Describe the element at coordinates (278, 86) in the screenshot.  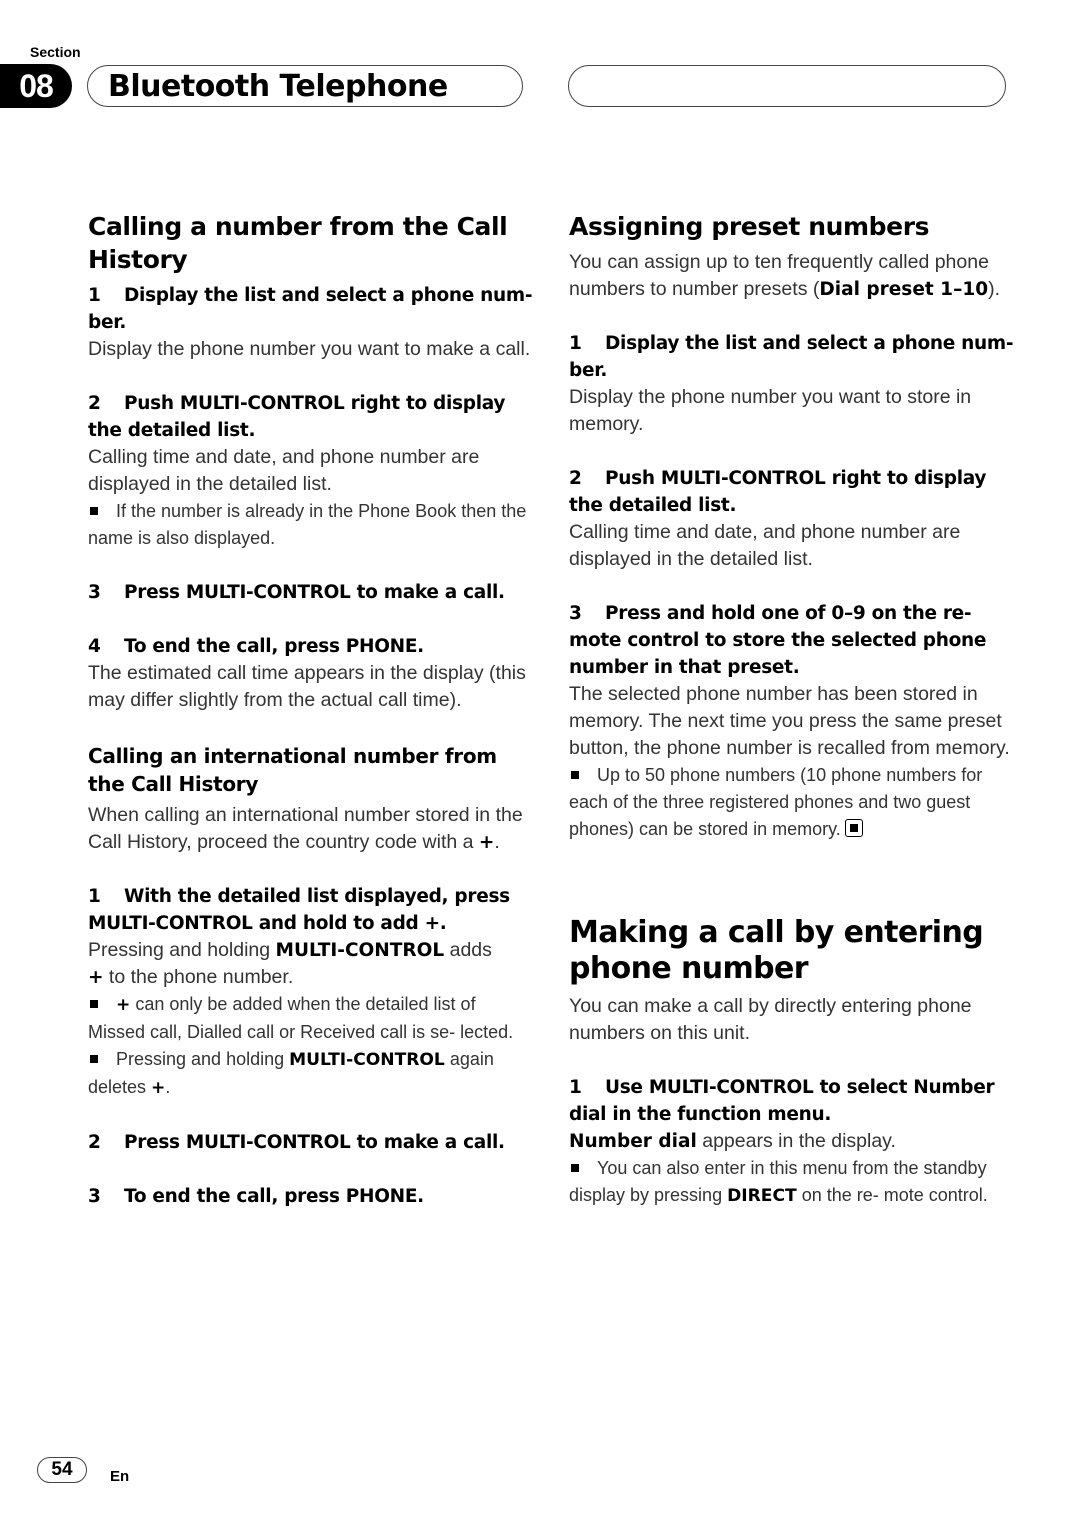
I see `chapter-title-text: Bluetooth Telephone` at that location.